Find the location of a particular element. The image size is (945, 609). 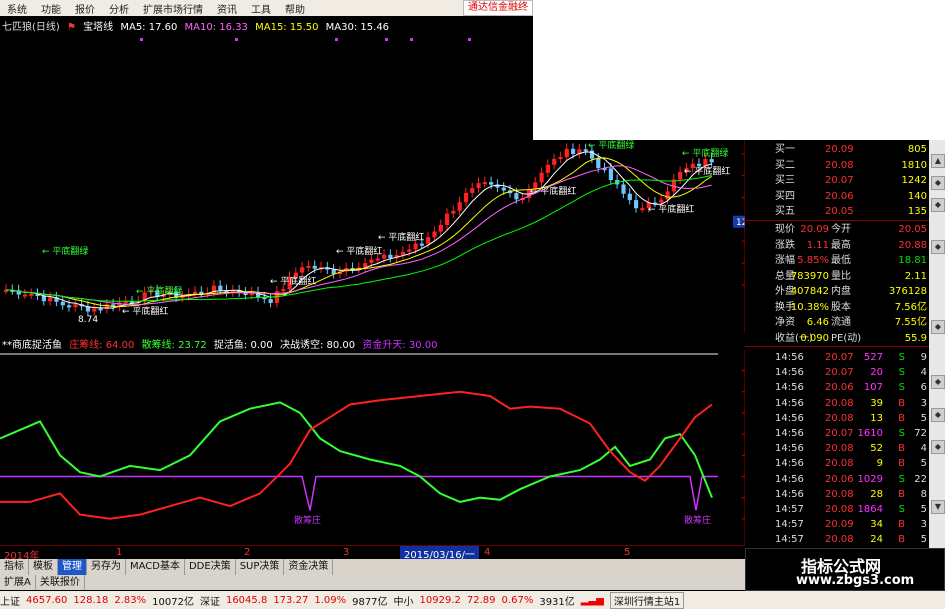

menu-analysis: 分析 is located at coordinates (119, 8).